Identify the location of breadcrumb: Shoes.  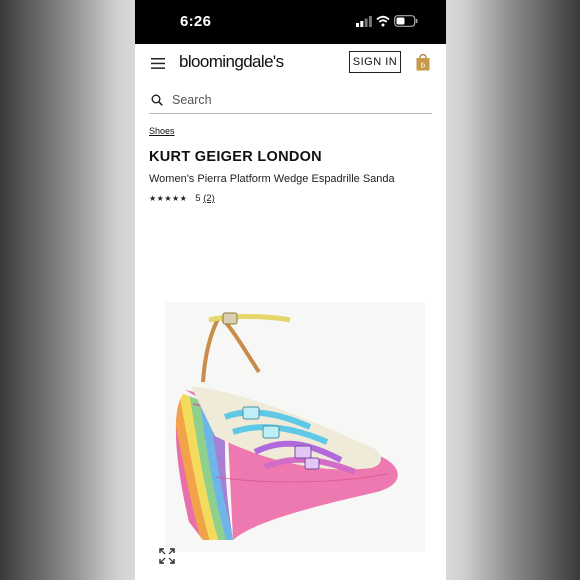
(162, 131).